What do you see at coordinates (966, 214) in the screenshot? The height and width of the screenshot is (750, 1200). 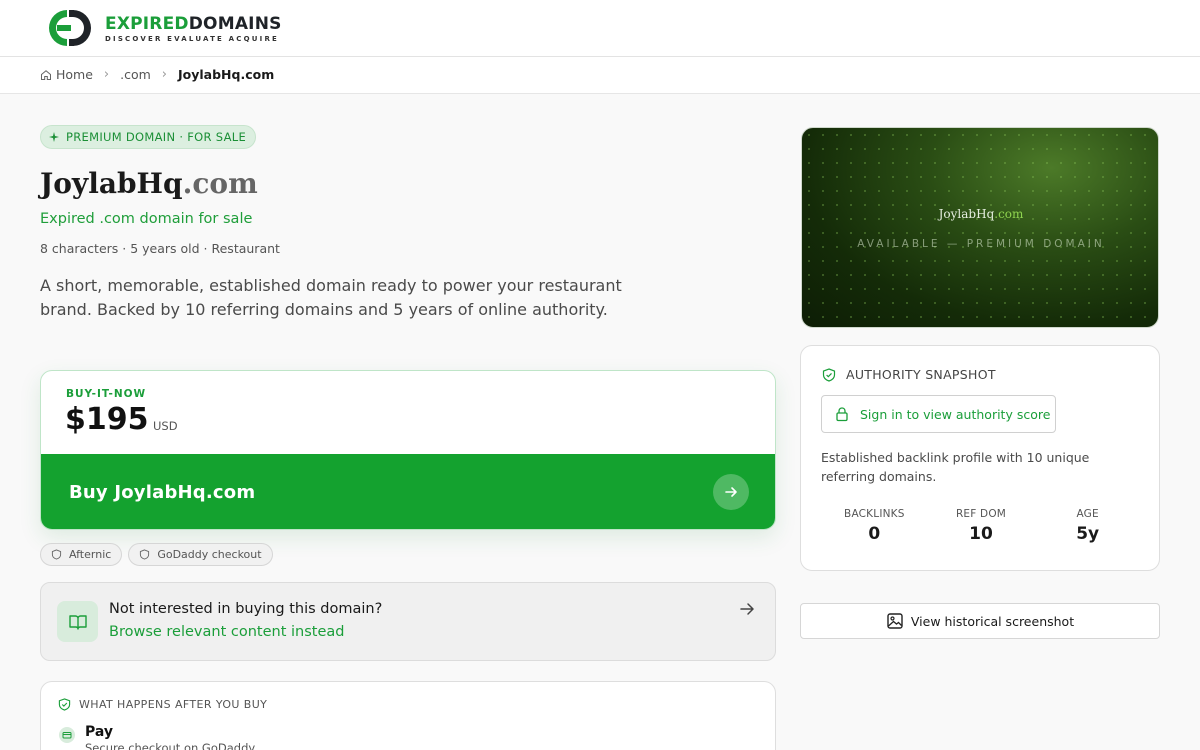 I see `hero-name: JoylabHq` at bounding box center [966, 214].